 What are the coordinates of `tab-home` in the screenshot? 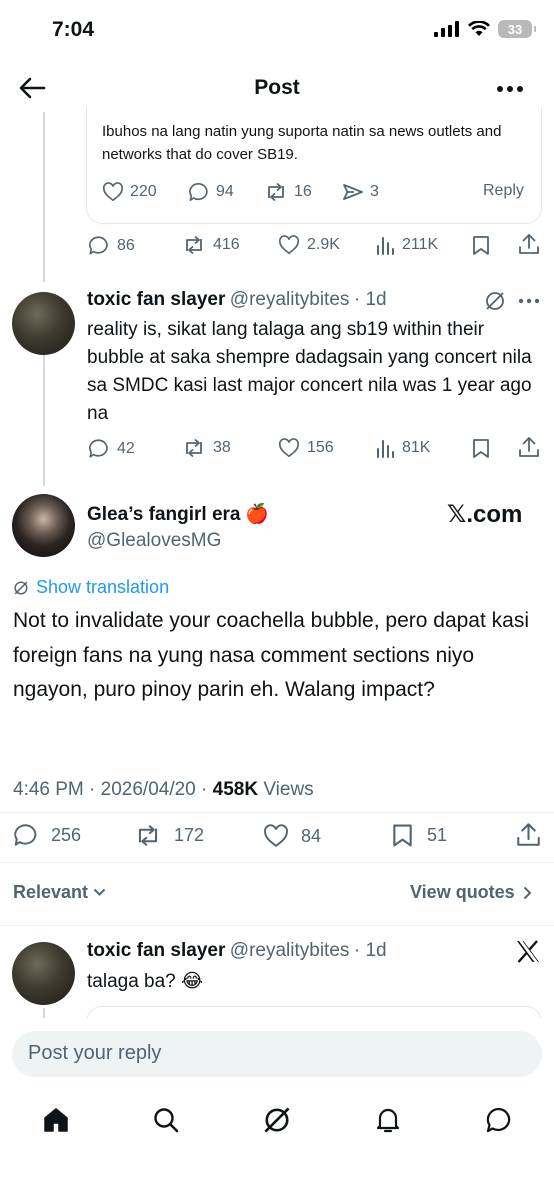 It's located at (56, 1120).